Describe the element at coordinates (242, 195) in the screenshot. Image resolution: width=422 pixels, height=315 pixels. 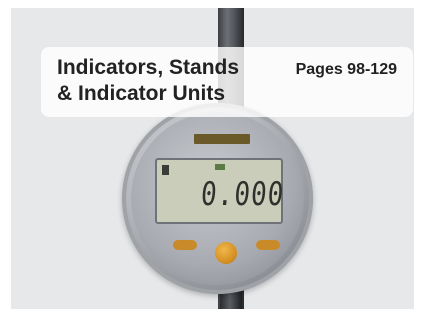
I see `lcd-reading: 0.000` at that location.